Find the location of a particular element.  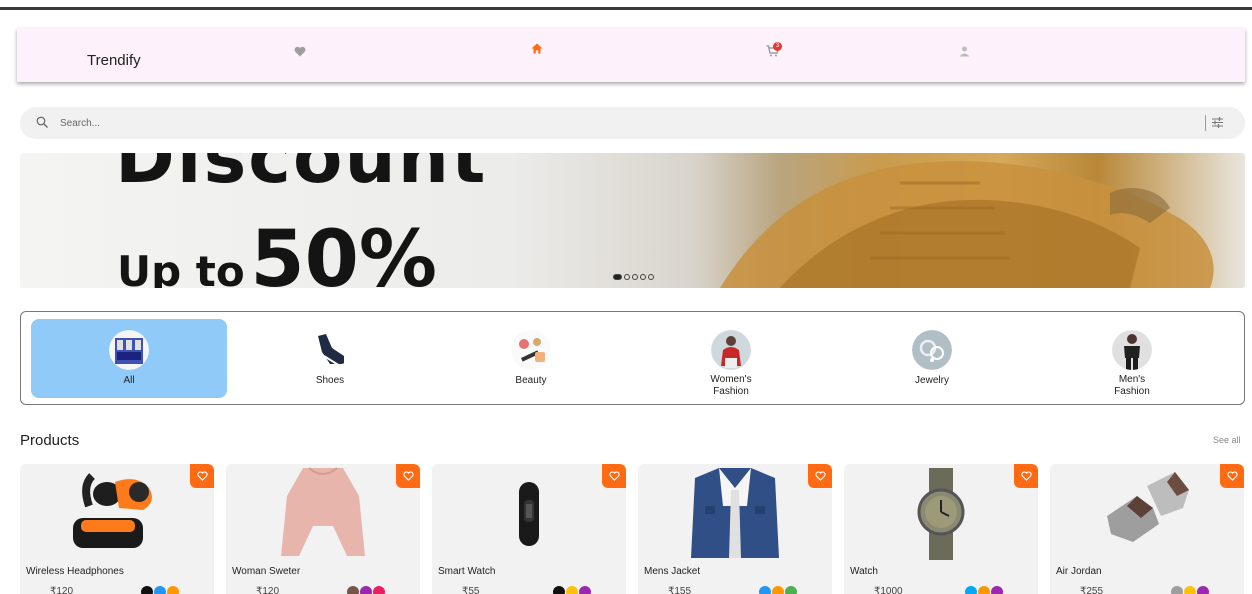

home-icon is located at coordinates (537, 48).